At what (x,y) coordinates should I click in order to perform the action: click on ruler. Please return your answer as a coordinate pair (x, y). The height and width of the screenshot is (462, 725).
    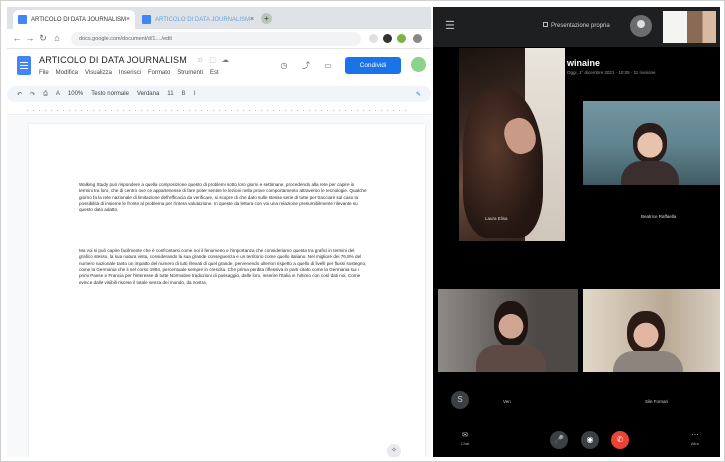
    Looking at the image, I should click on (219, 110).